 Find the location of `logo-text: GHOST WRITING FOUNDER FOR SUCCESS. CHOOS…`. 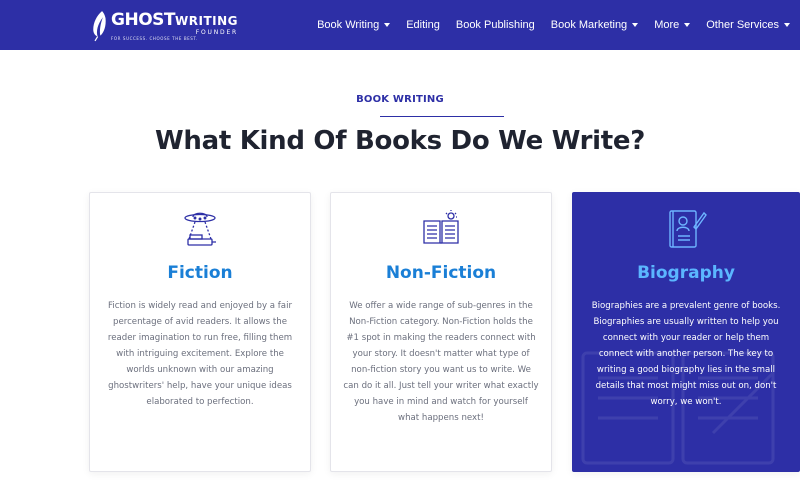

logo-text: GHOST WRITING FOUNDER FOR SUCCESS. CHOOS… is located at coordinates (174, 25).